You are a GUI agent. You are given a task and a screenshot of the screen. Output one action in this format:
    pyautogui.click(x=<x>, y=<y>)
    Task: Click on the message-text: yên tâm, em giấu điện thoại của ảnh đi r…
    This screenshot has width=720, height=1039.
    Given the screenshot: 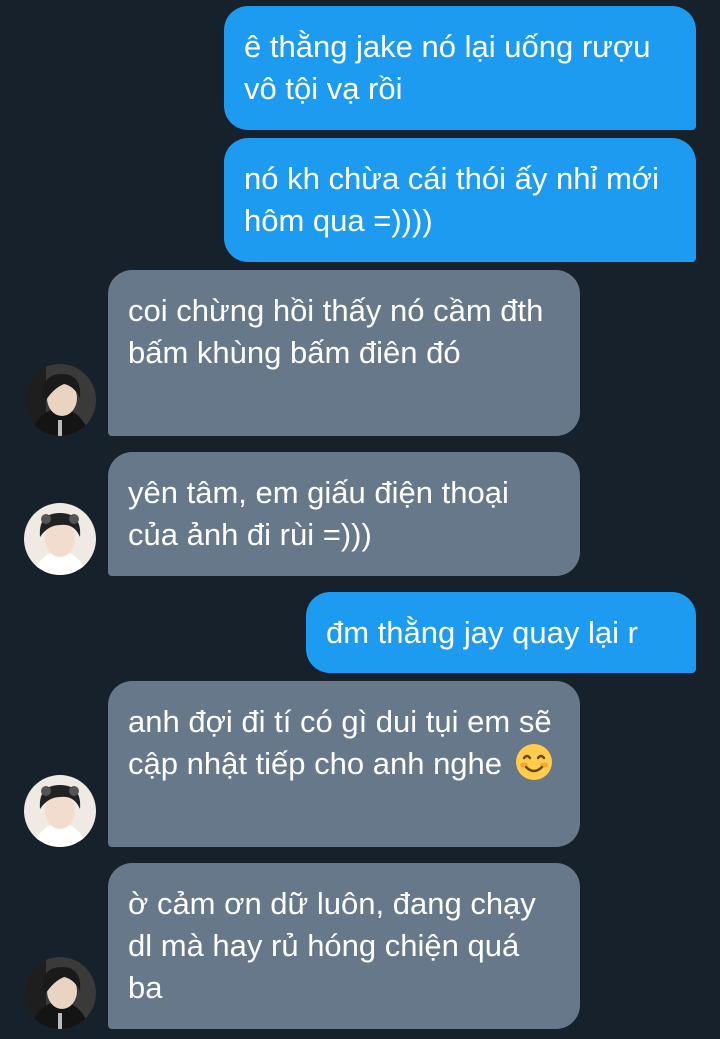 What is the action you would take?
    pyautogui.click(x=318, y=513)
    